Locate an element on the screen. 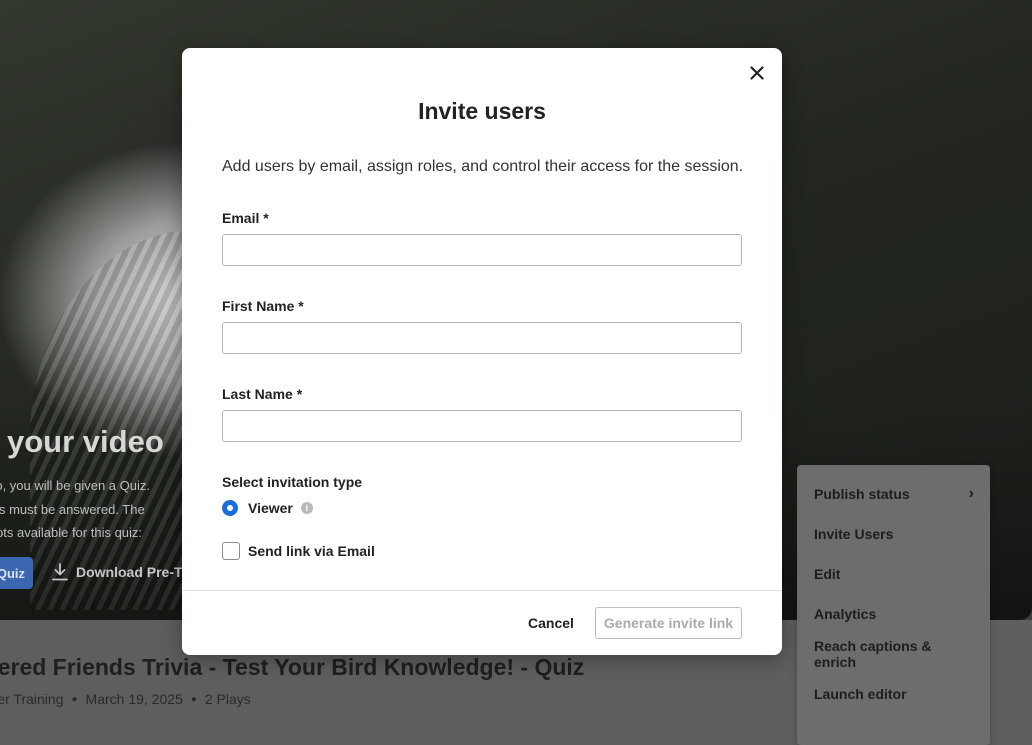 This screenshot has width=1032, height=745. send-email-checkbox is located at coordinates (231, 551).